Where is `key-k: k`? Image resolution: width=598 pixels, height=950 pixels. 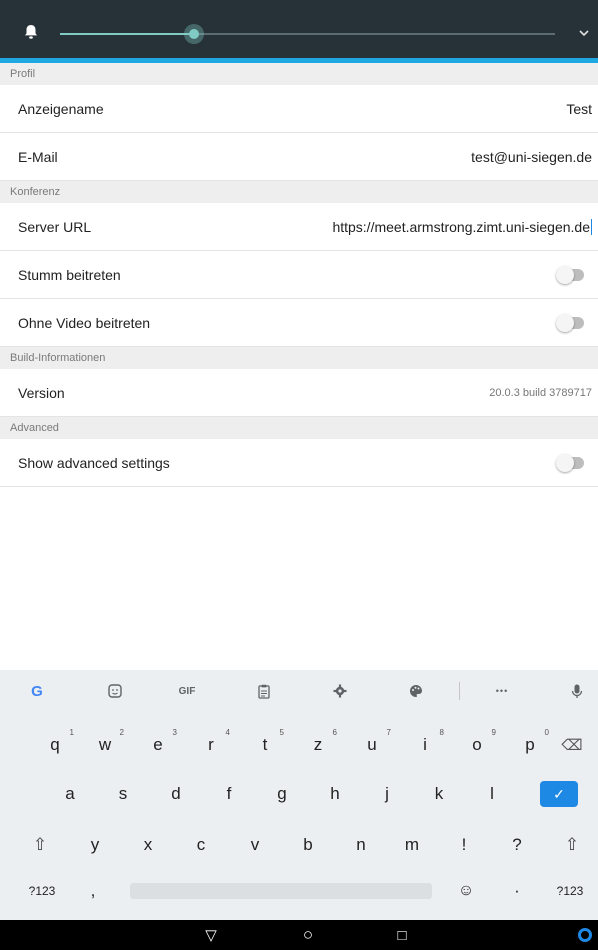 key-k: k is located at coordinates (439, 794).